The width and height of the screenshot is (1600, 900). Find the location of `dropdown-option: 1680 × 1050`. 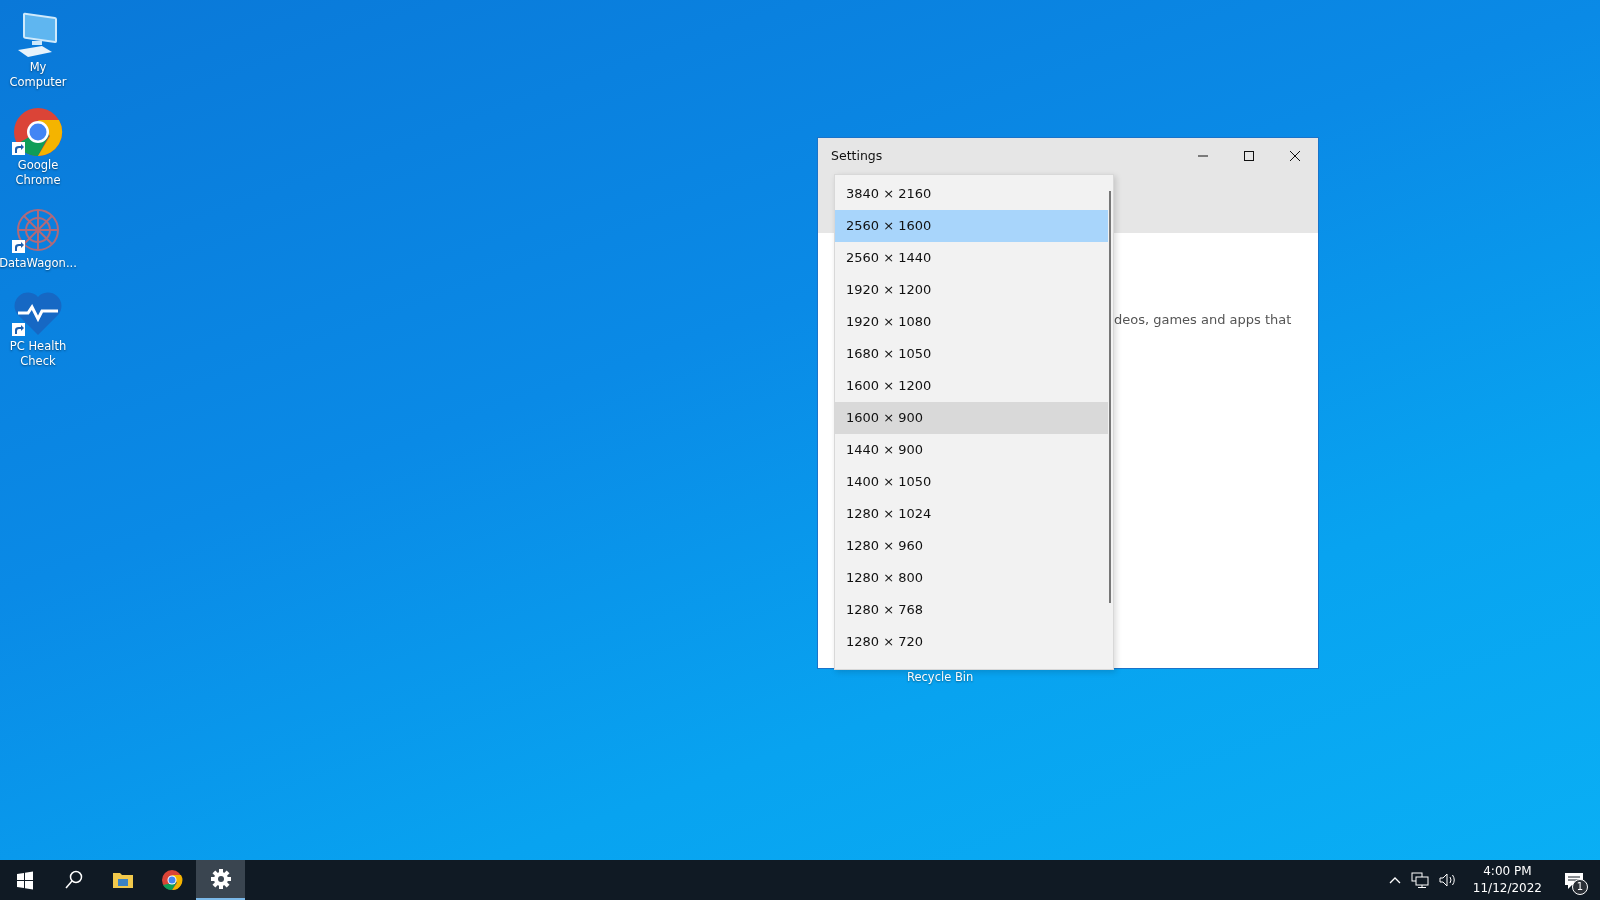

dropdown-option: 1680 × 1050 is located at coordinates (971, 354).